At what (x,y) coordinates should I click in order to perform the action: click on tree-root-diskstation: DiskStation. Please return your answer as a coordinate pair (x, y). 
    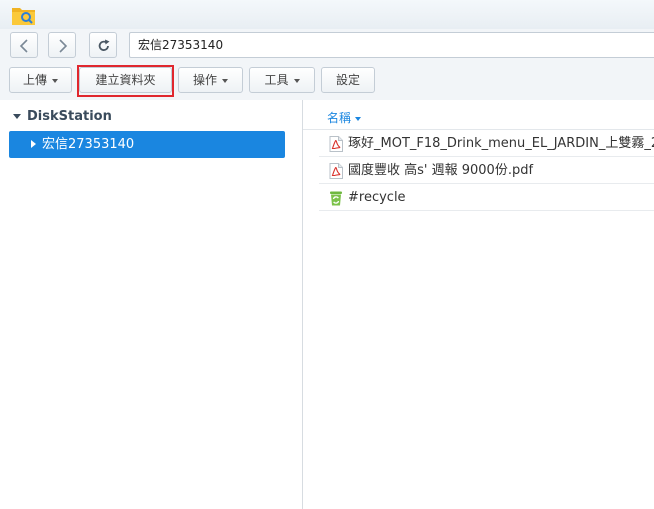
    Looking at the image, I should click on (62, 116).